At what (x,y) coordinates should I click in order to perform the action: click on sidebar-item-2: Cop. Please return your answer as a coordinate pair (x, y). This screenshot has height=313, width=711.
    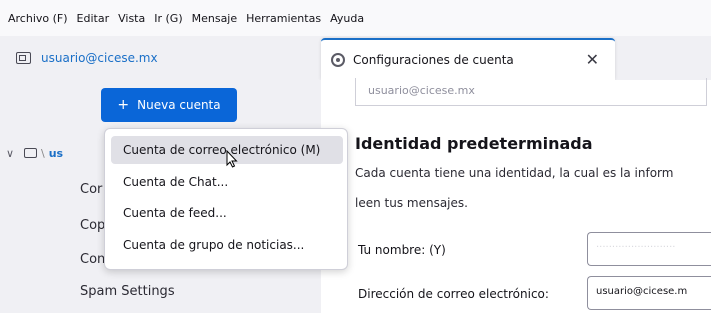
    Looking at the image, I should click on (92, 225).